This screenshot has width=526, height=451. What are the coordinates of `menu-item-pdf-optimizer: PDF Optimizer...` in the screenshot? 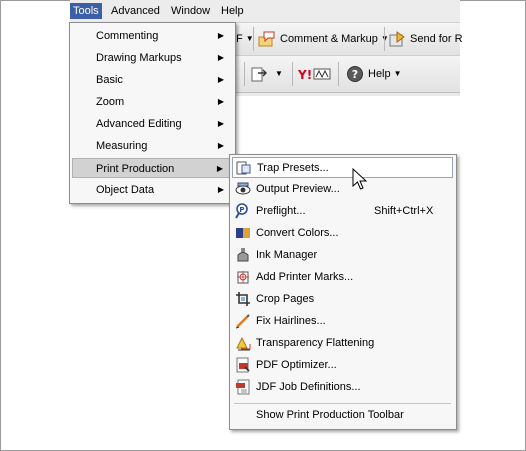 It's located at (342, 365).